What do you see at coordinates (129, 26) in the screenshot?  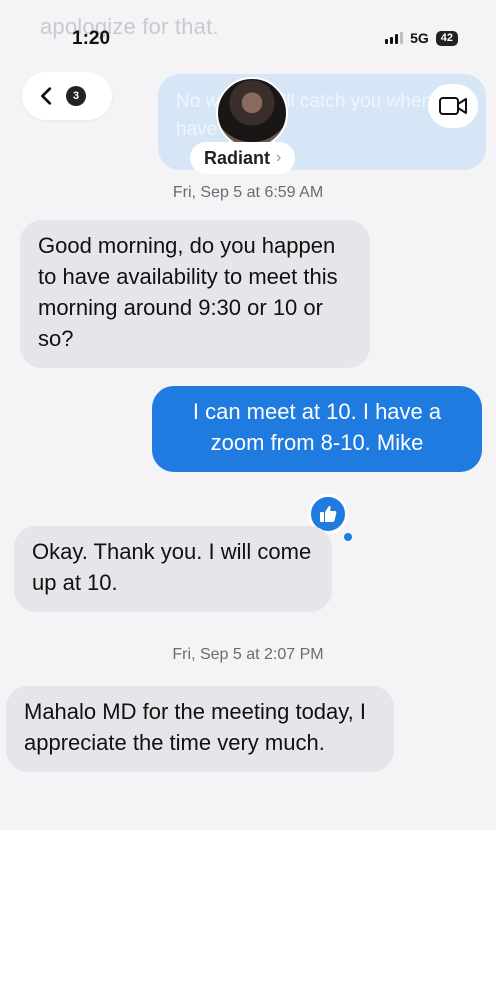 I see `previous-message-fragment: apologize for that.` at bounding box center [129, 26].